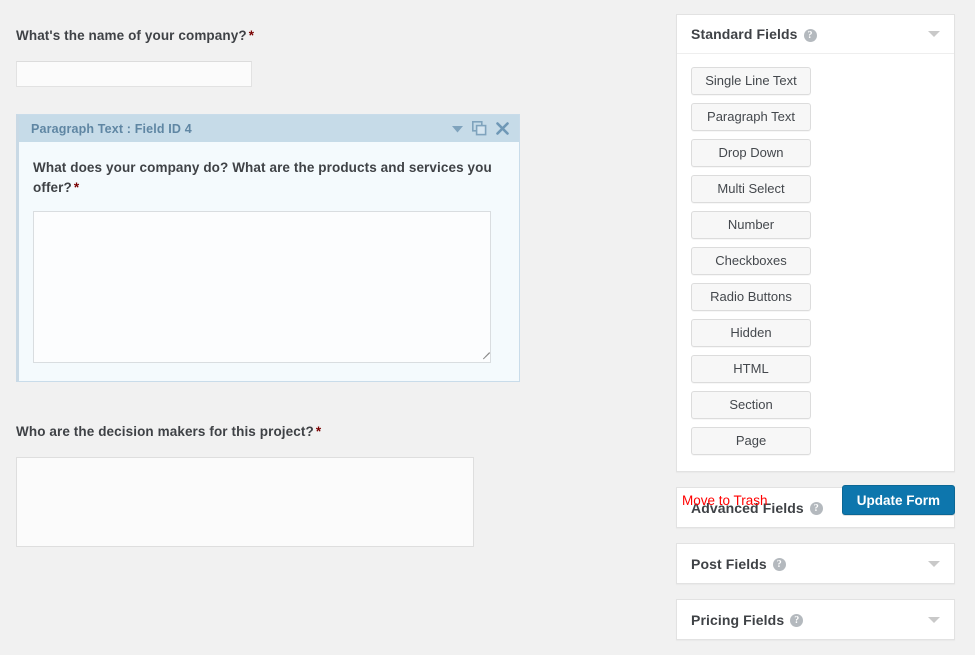 This screenshot has width=975, height=655. I want to click on panel-header-standard-fields: Standard Fields ?, so click(815, 34).